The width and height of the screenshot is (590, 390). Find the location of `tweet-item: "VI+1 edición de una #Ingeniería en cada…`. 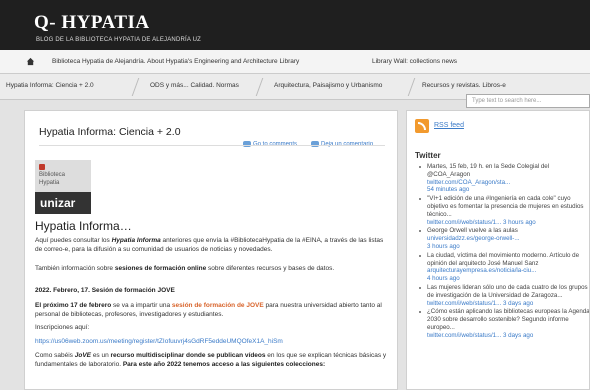

tweet-item: "VI+1 edición de una #Ingeniería en cada… is located at coordinates (503, 210).